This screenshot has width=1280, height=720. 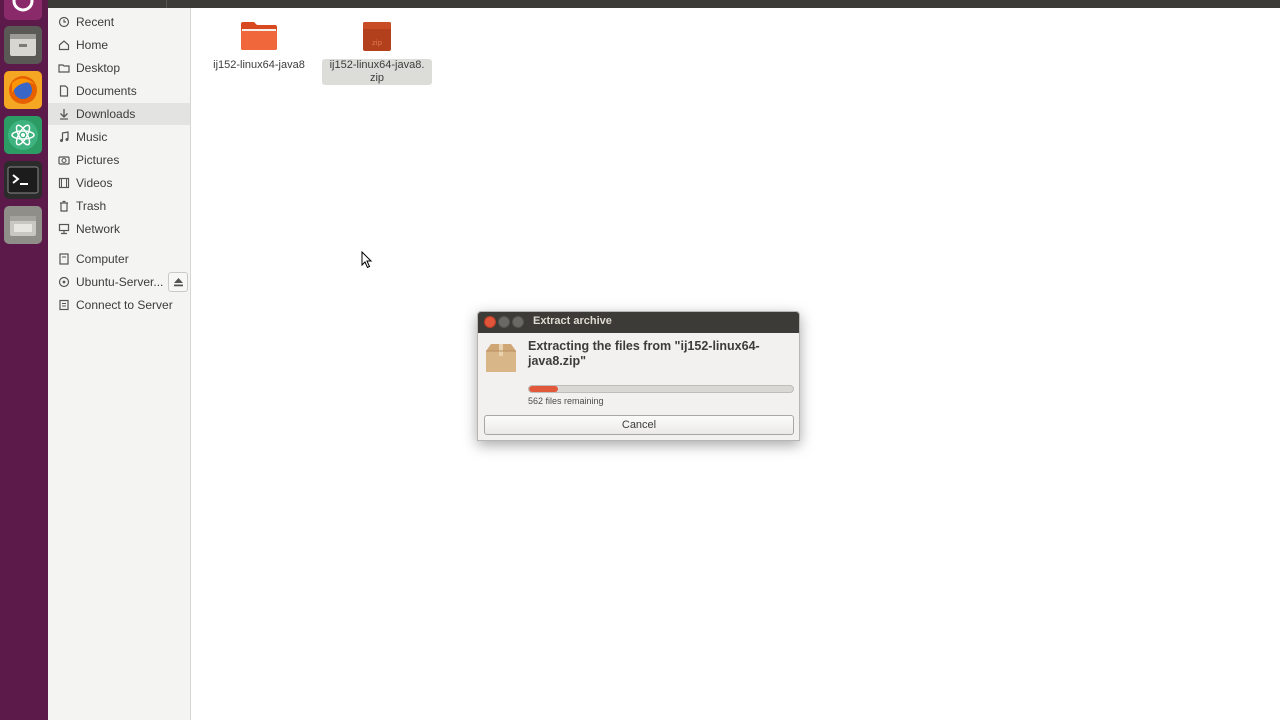 What do you see at coordinates (504, 322) in the screenshot?
I see `minimize-window-button` at bounding box center [504, 322].